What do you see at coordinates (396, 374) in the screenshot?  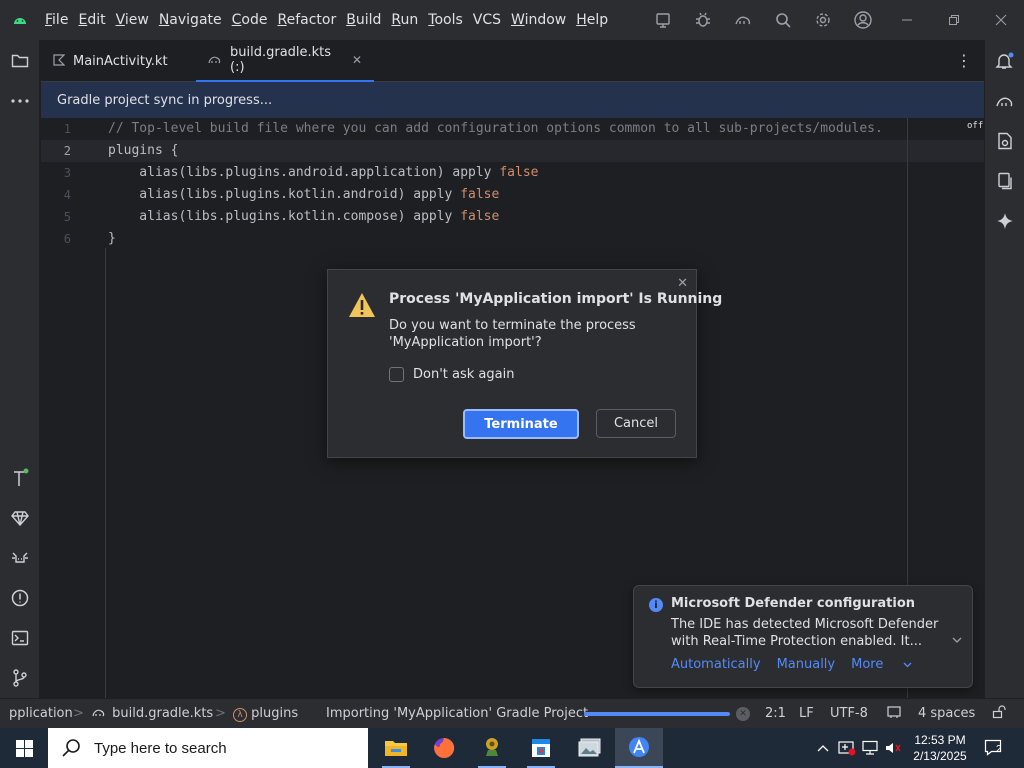 I see `dont-ask-again-checkbox` at bounding box center [396, 374].